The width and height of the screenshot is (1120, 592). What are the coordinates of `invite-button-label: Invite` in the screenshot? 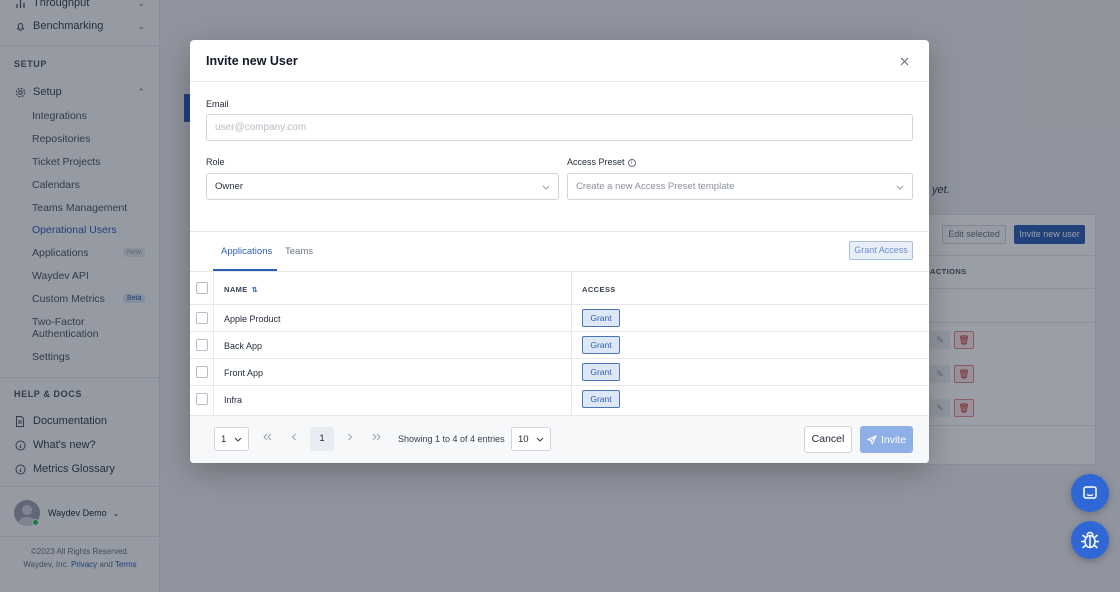 It's located at (893, 439).